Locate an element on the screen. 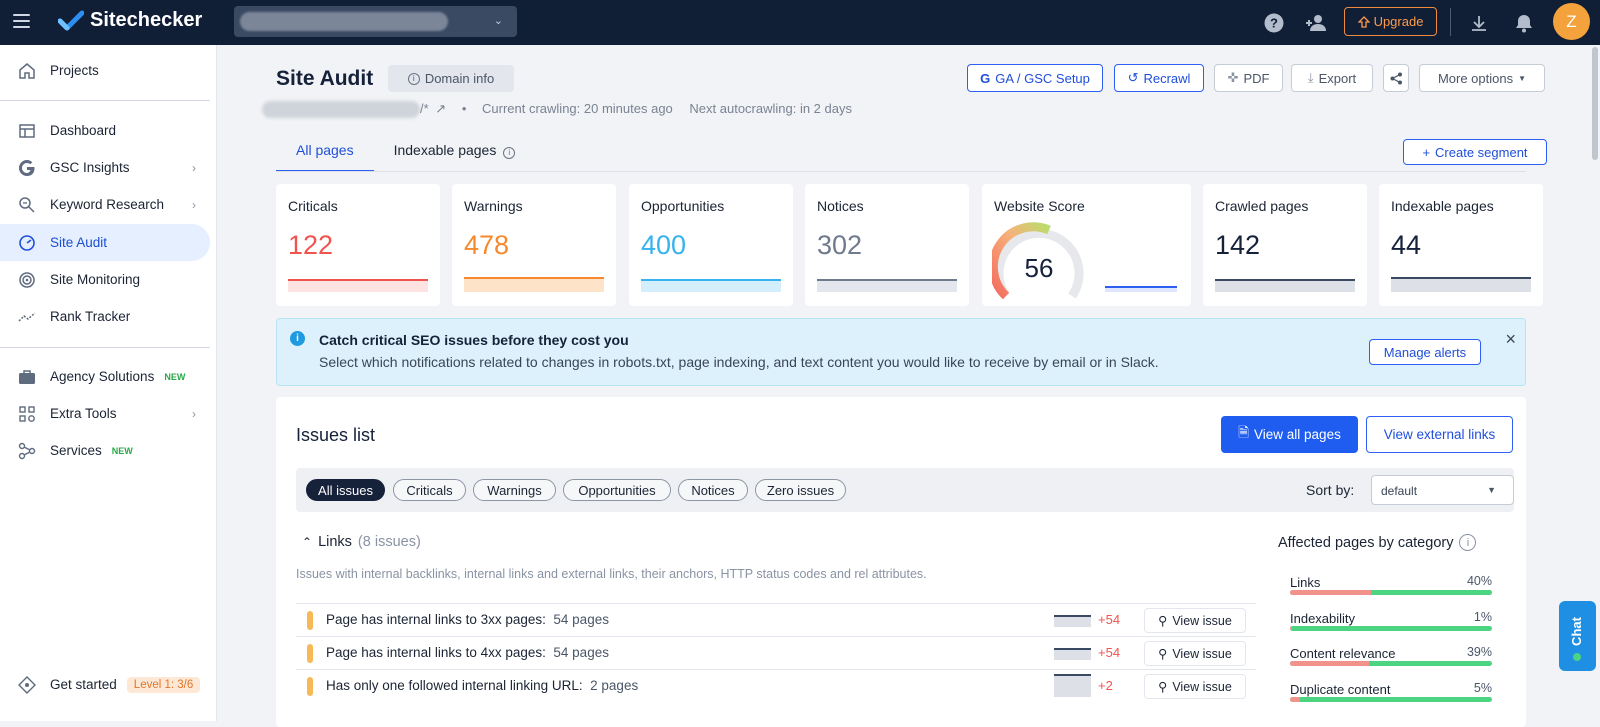 Image resolution: width=1600 pixels, height=727 pixels. briefcase-icon is located at coordinates (27, 377).